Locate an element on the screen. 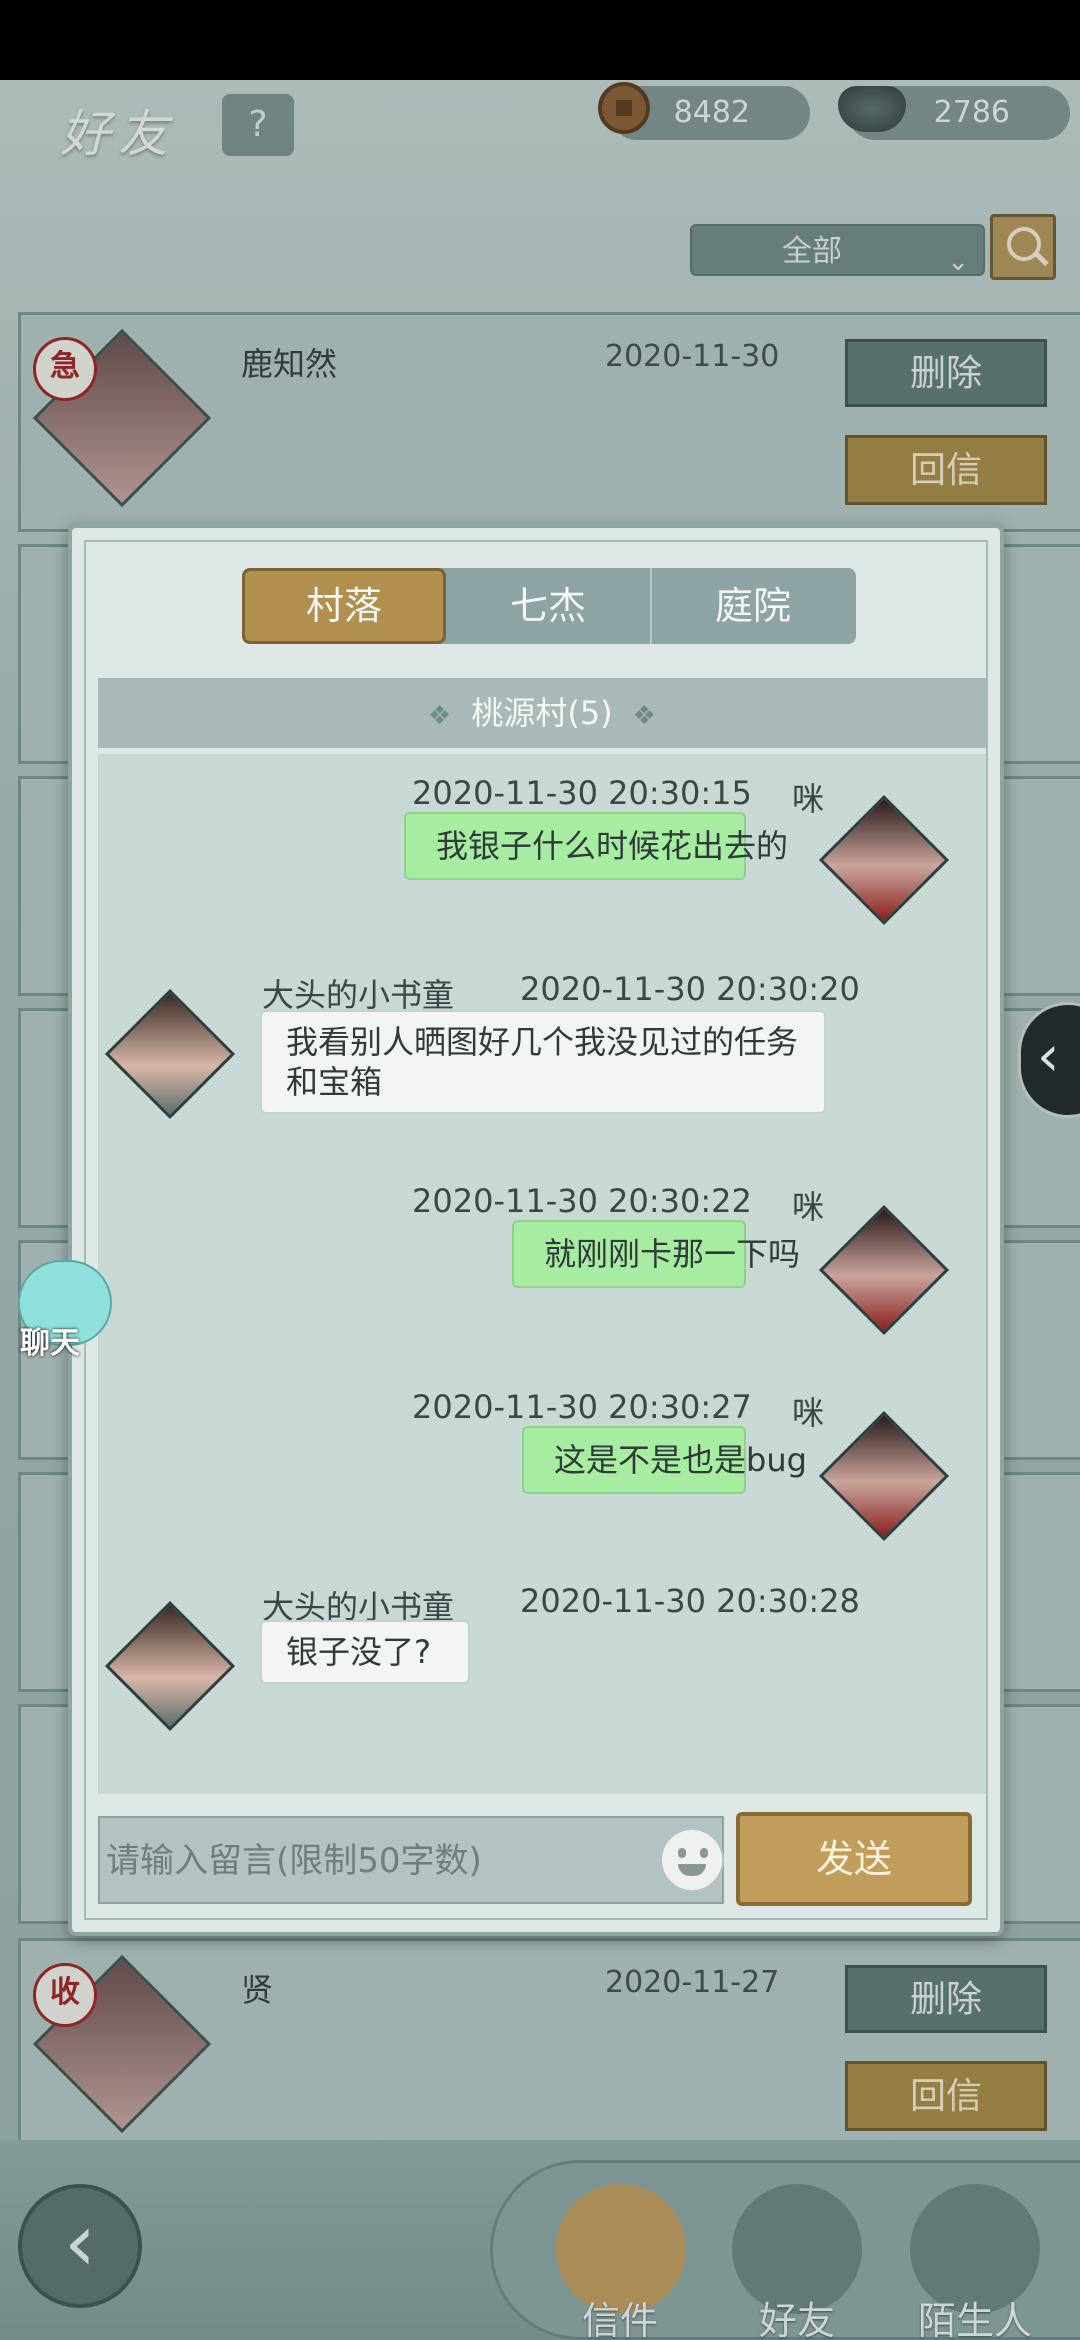 The width and height of the screenshot is (1080, 2340). message-bubble: 我银子什么时候花出去的 is located at coordinates (596, 846).